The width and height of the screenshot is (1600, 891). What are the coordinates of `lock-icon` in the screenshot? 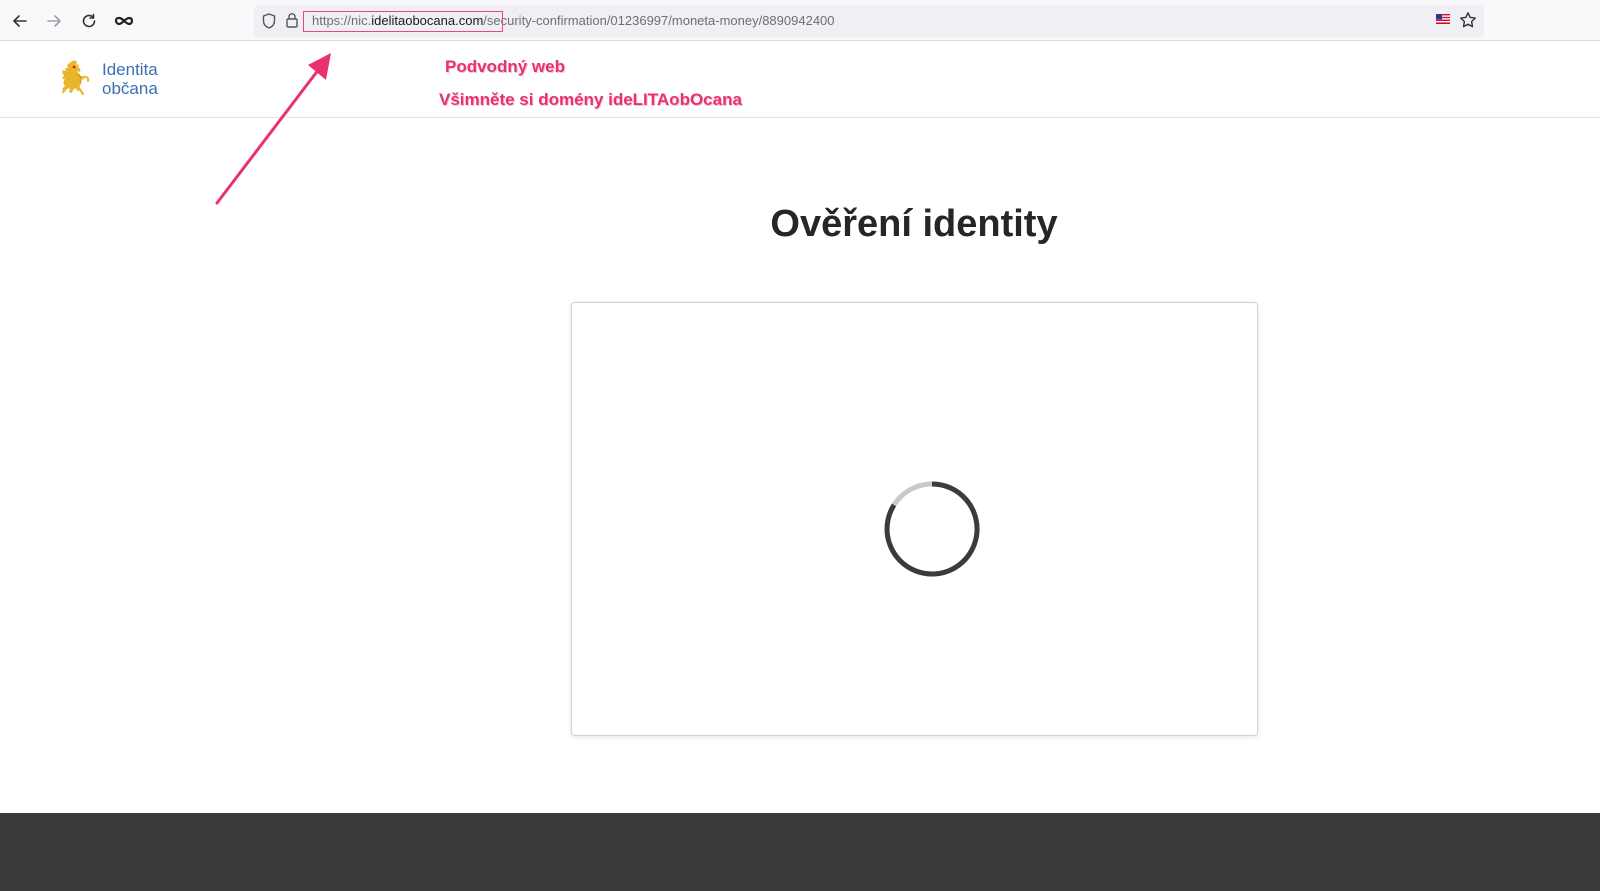 It's located at (292, 22).